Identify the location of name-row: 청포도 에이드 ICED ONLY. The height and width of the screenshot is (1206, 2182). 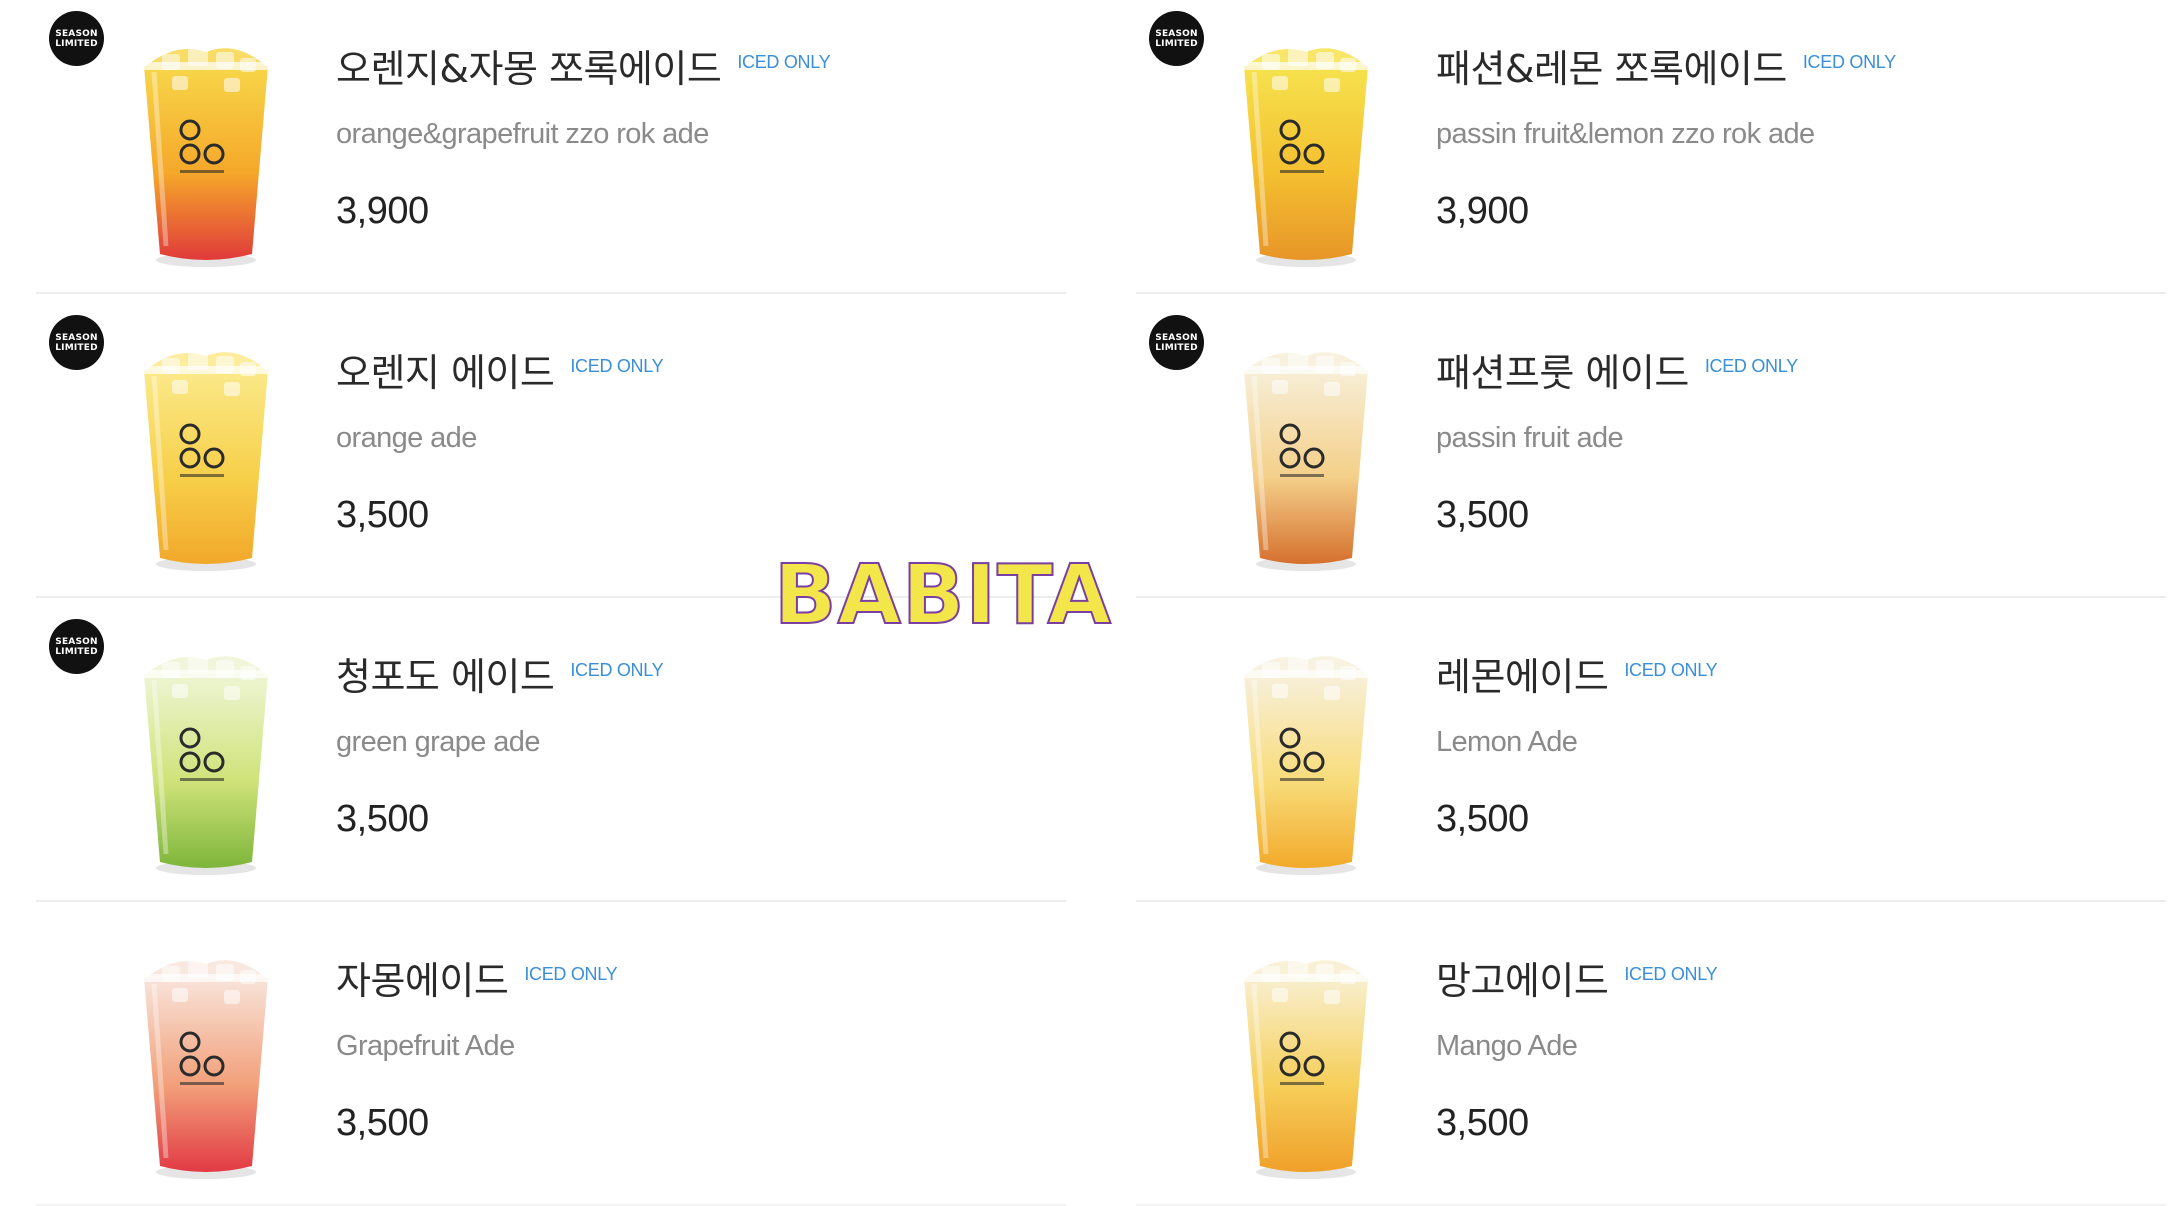
(500, 677).